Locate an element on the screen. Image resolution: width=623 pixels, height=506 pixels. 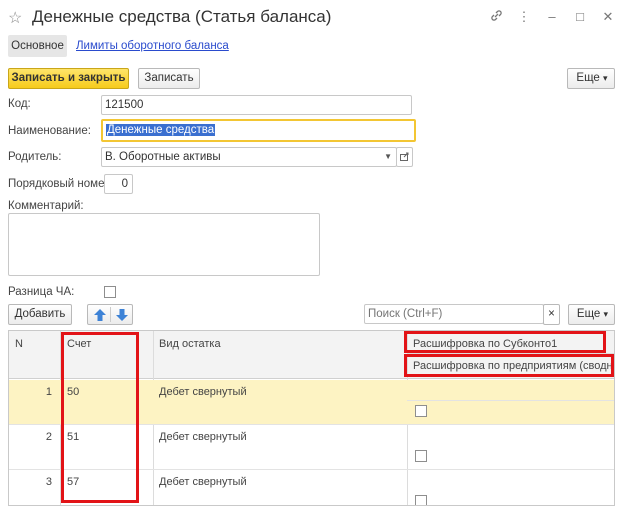
open-link-icon is located at coordinates (404, 156).